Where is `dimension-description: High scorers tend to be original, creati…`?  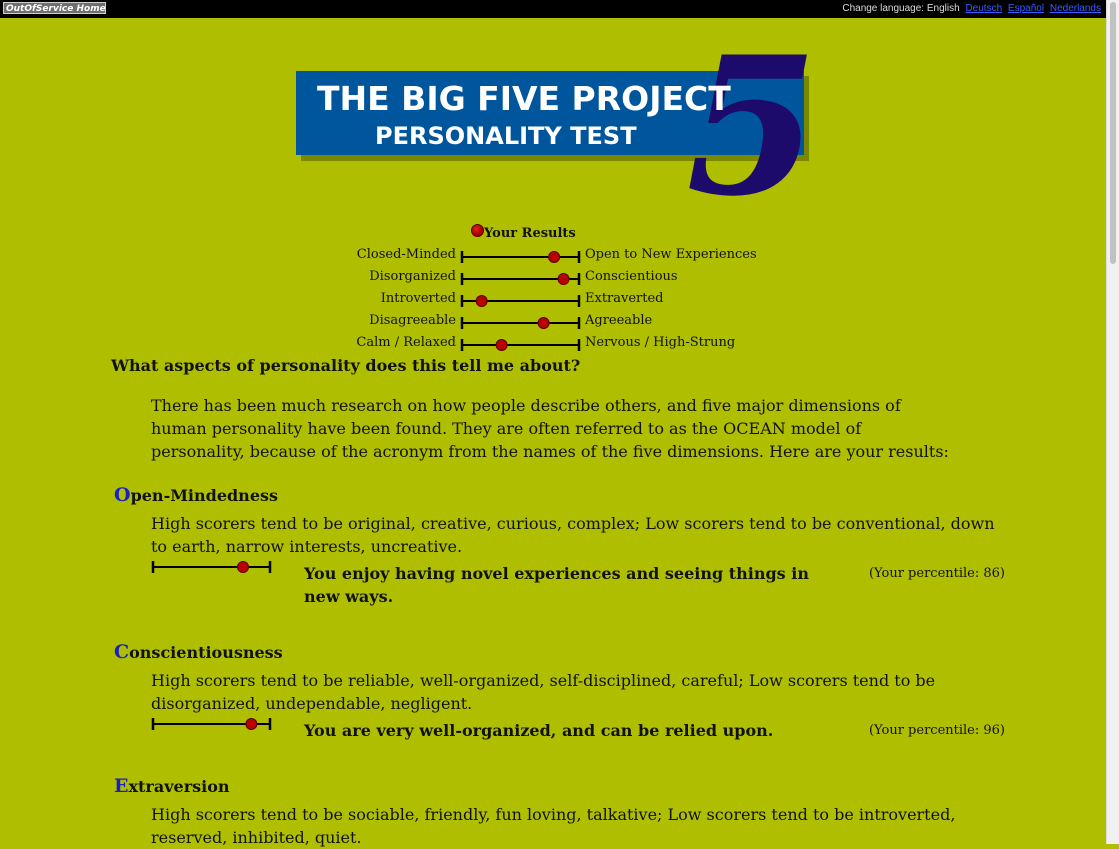
dimension-description: High scorers tend to be original, creati… is located at coordinates (573, 535).